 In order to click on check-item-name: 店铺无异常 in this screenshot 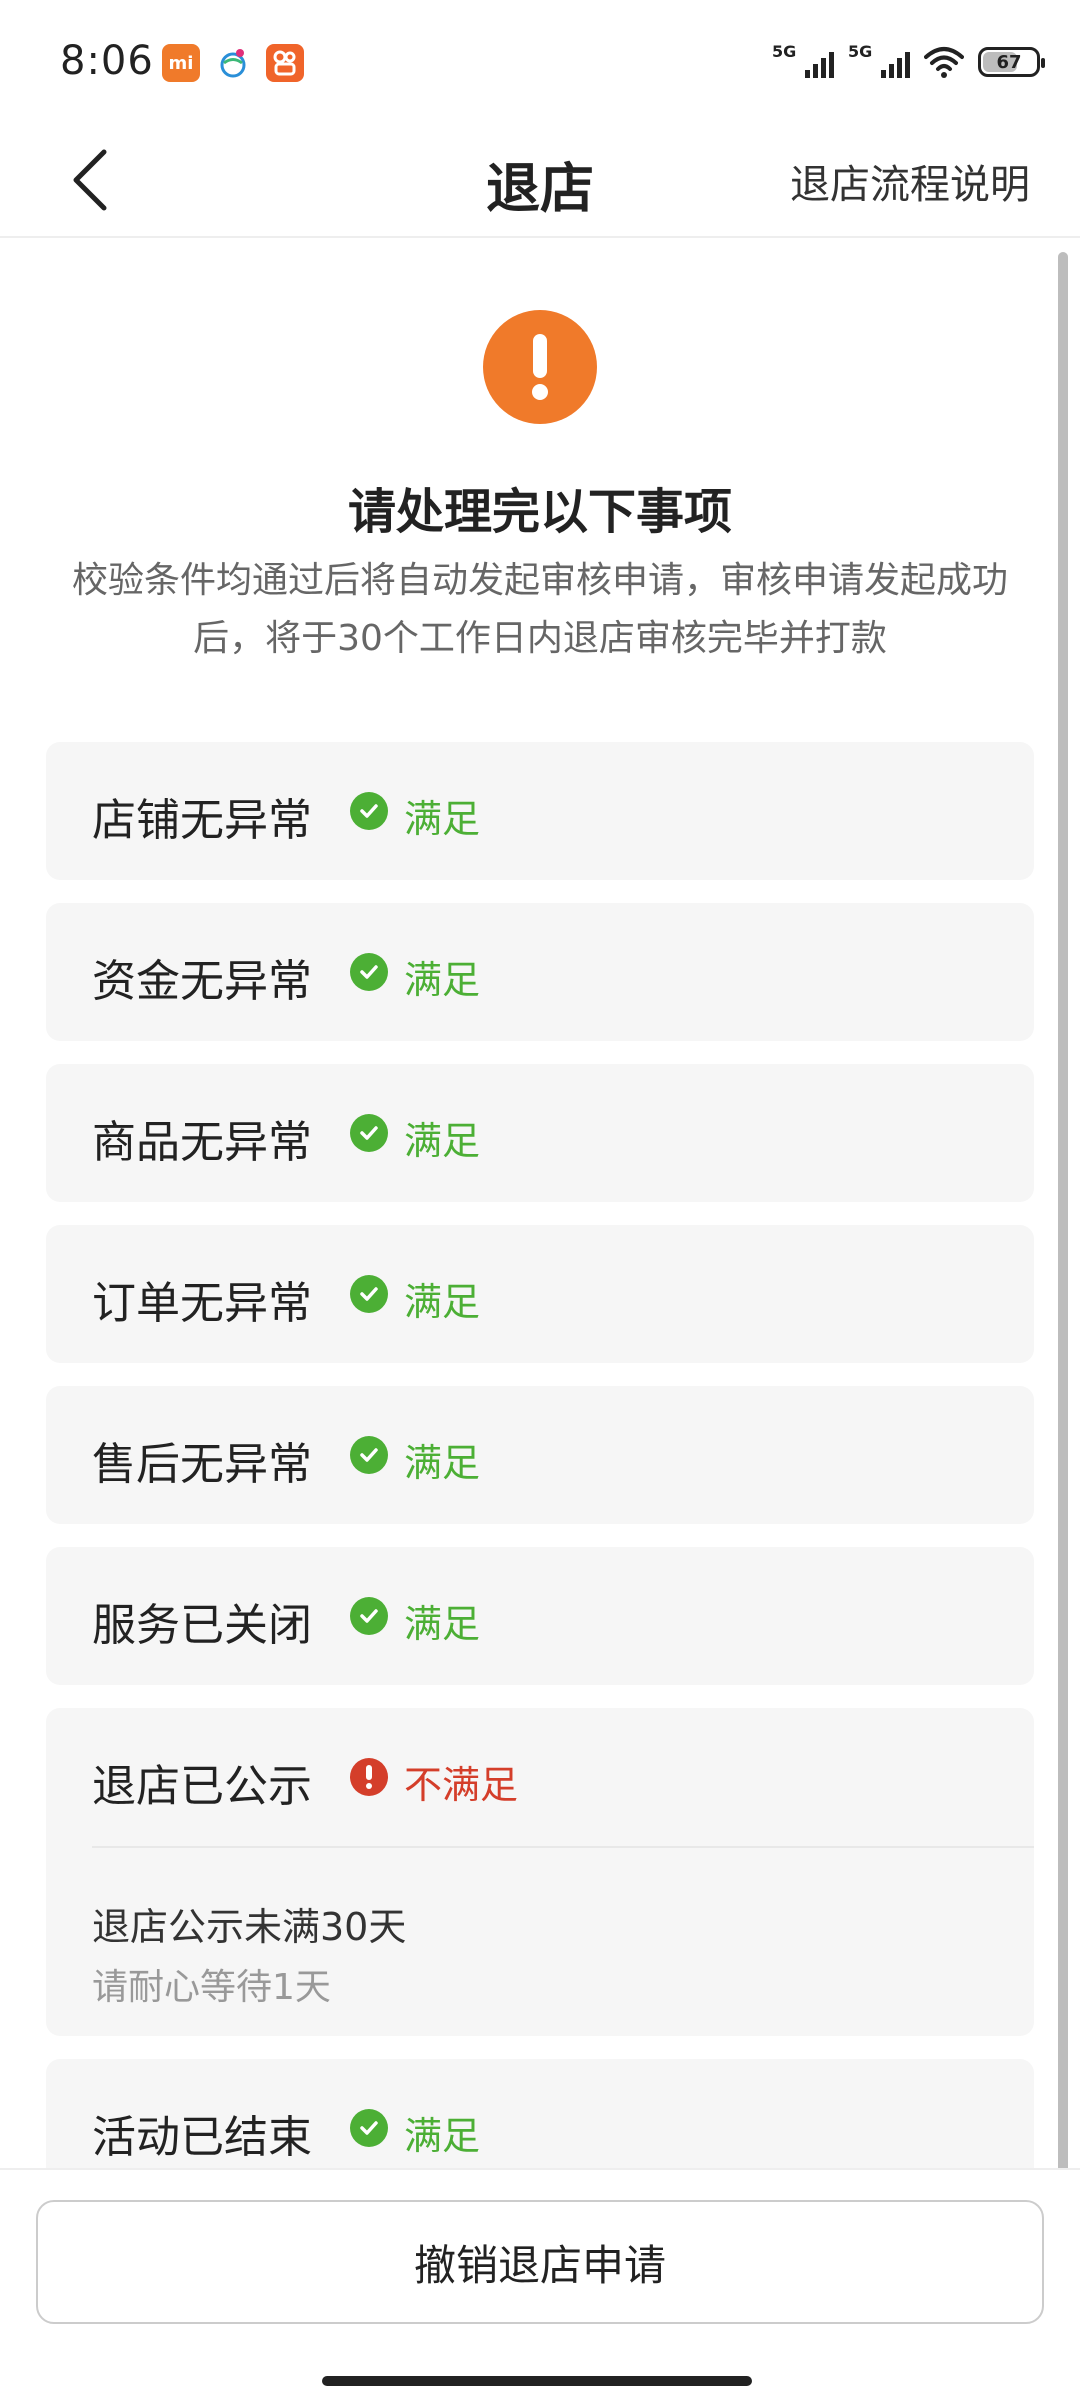, I will do `click(202, 820)`.